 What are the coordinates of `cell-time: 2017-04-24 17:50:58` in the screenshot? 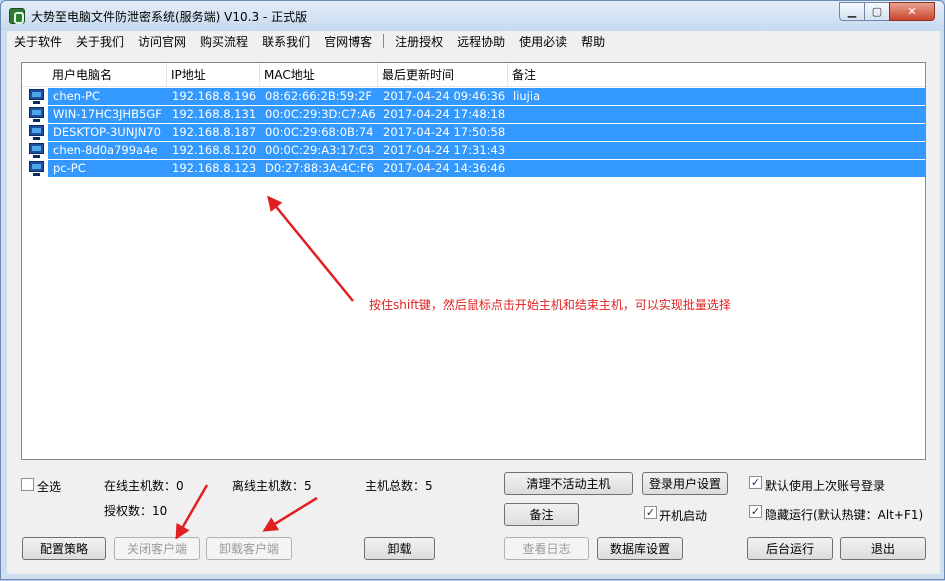 It's located at (444, 132).